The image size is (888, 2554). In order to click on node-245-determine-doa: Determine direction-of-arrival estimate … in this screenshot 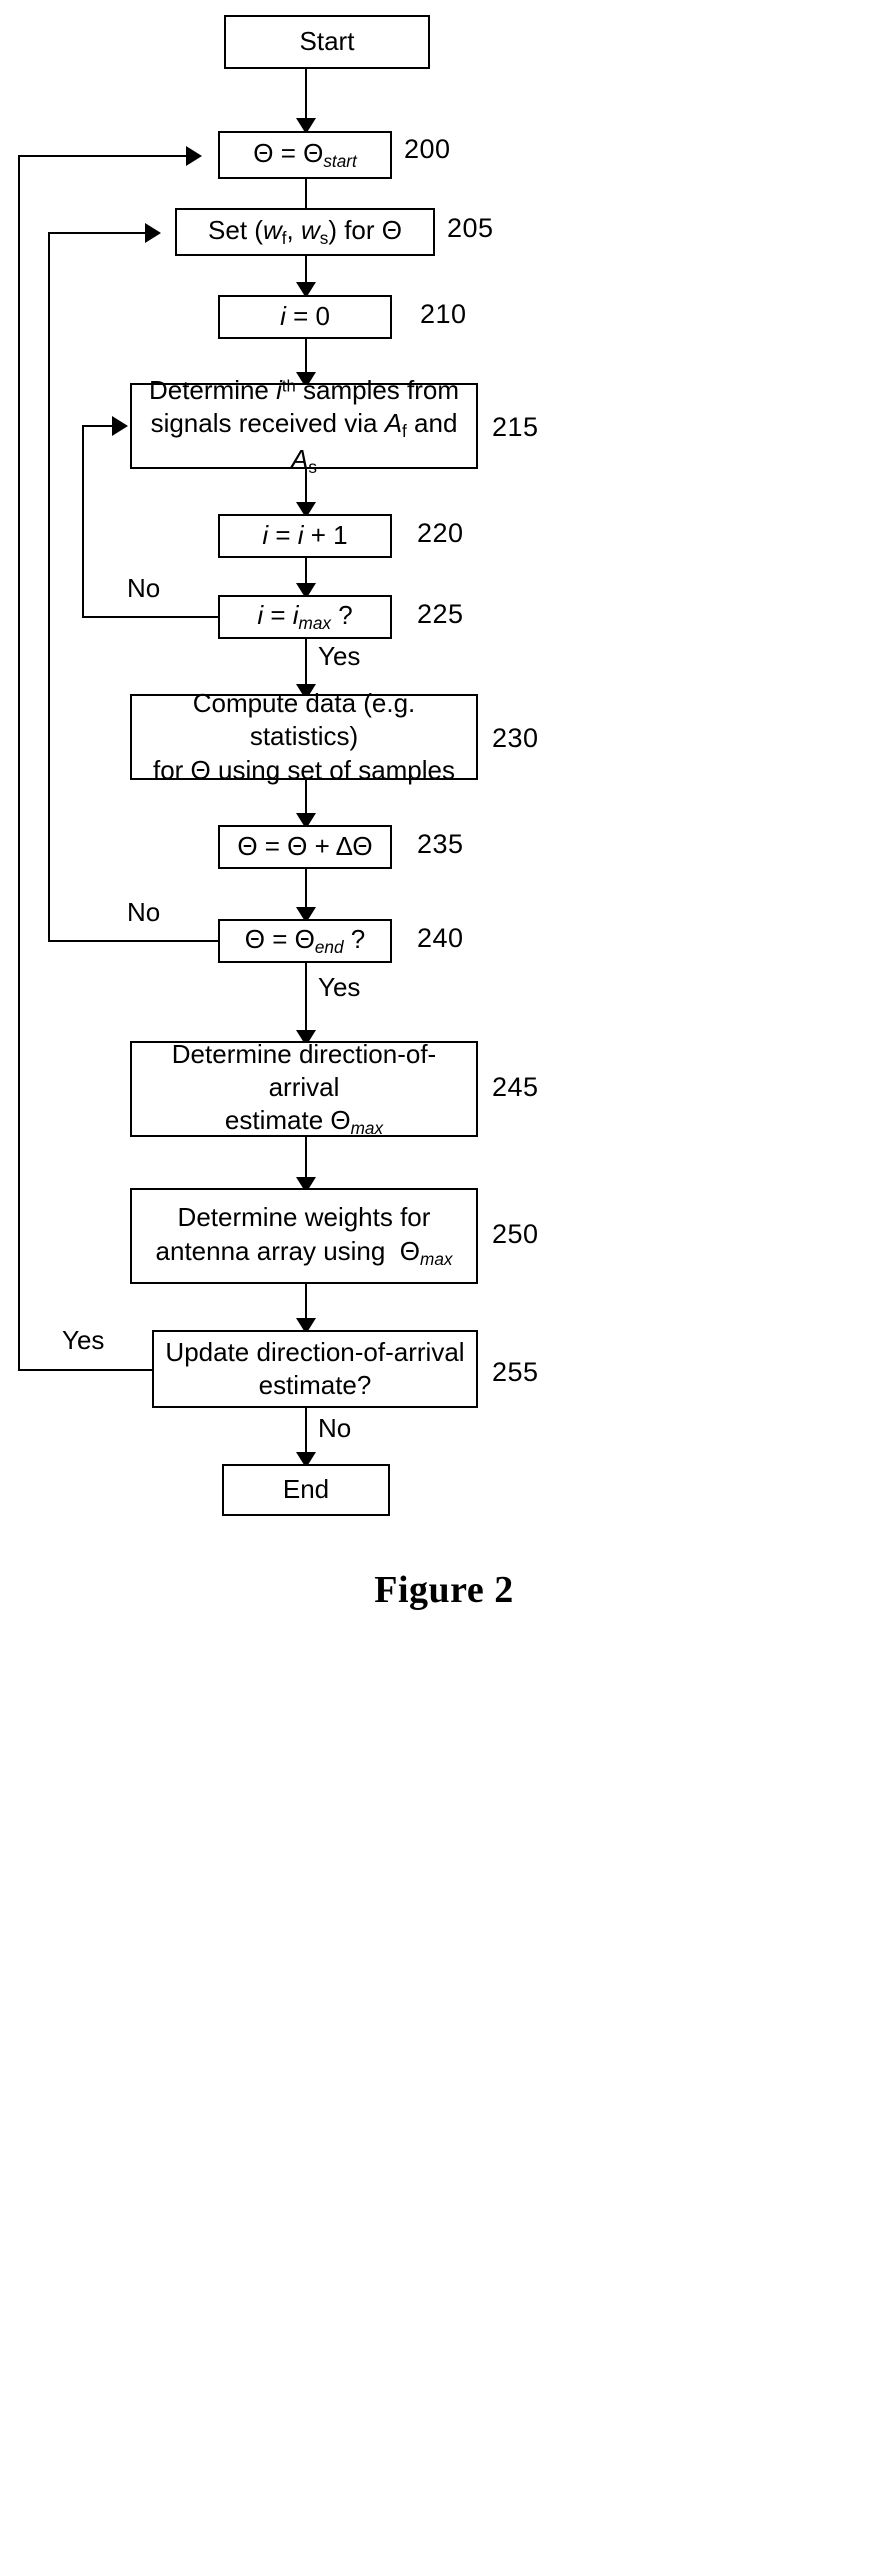, I will do `click(304, 1088)`.